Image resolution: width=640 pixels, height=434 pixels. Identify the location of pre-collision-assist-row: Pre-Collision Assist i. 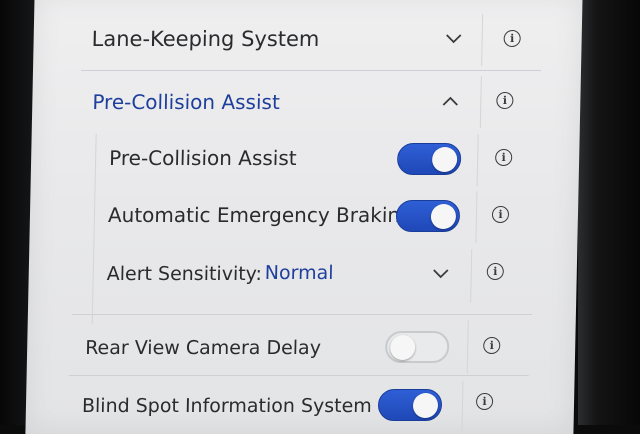
(334, 160).